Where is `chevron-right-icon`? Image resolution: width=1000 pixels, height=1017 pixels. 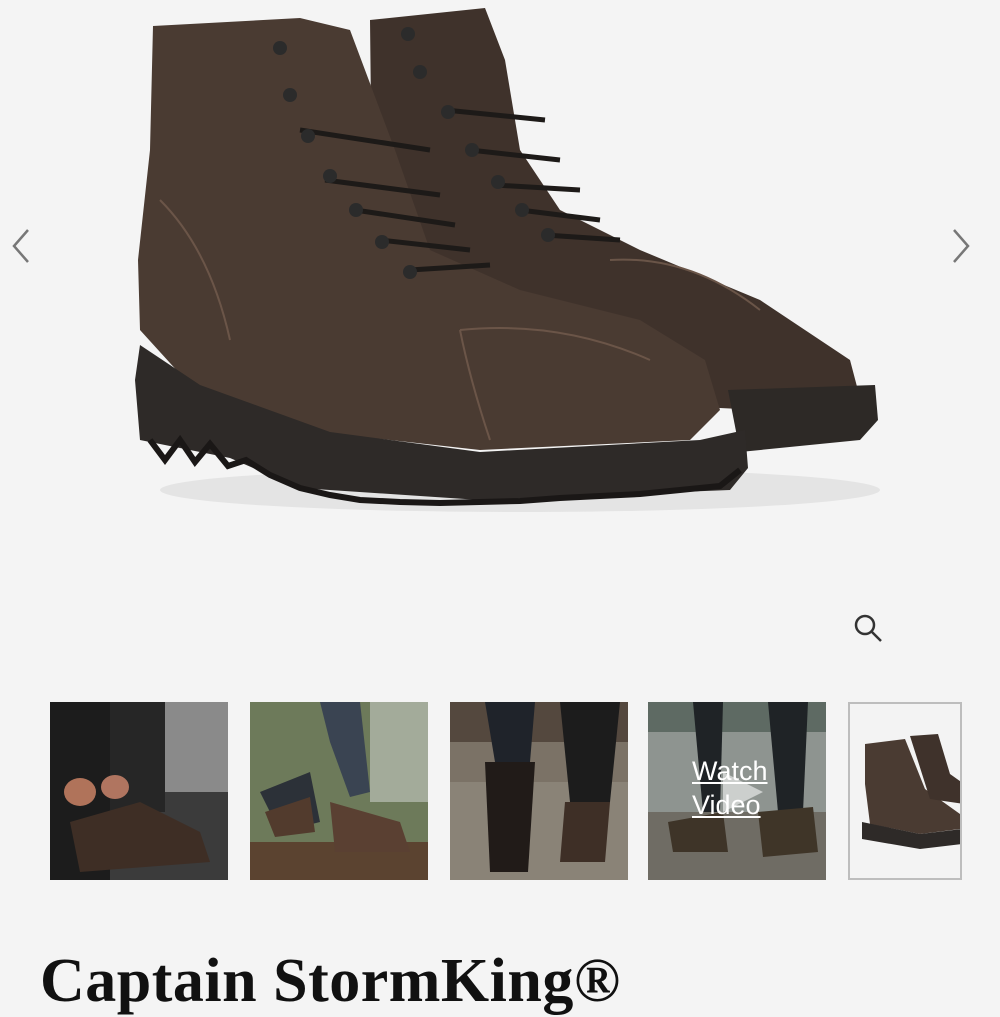
chevron-right-icon is located at coordinates (961, 246).